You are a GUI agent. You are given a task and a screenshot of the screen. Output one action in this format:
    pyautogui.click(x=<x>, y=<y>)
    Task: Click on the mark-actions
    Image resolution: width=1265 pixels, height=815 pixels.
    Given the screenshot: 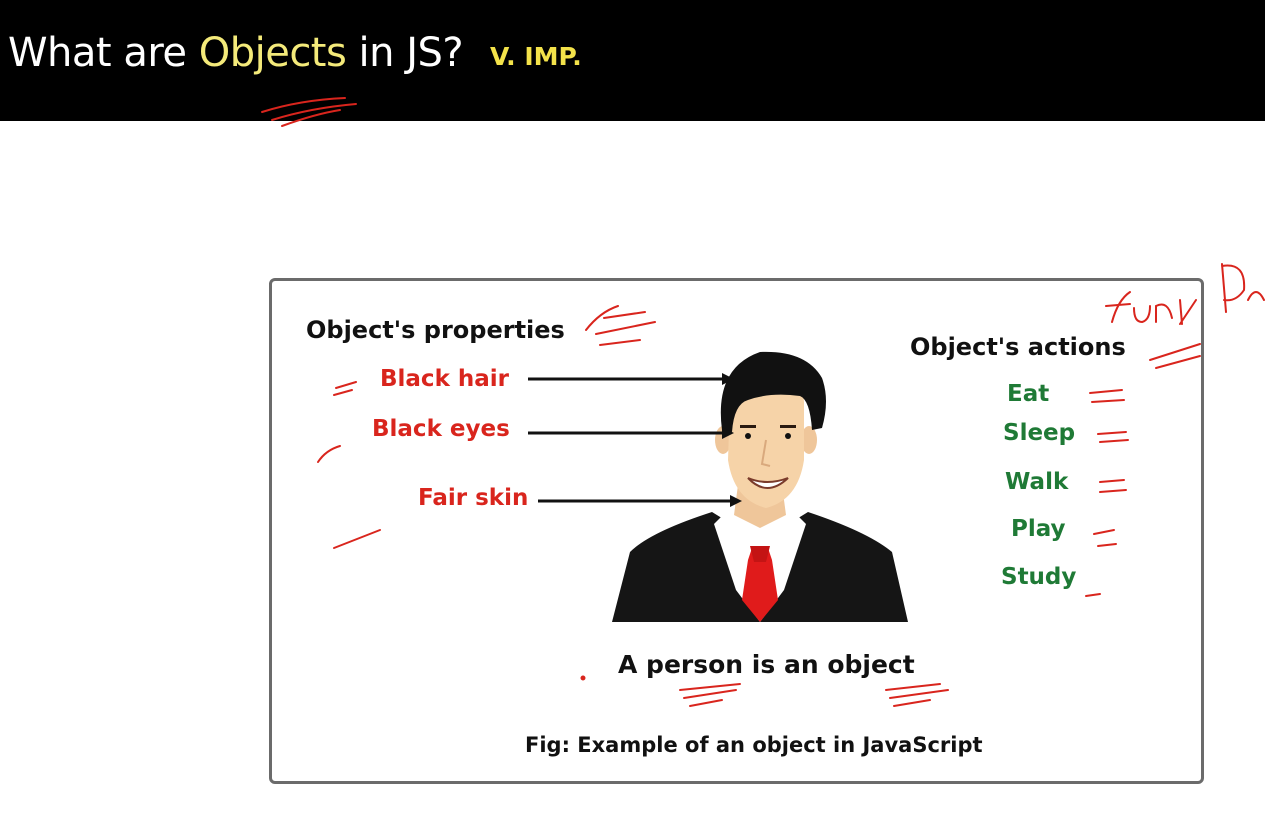 What is the action you would take?
    pyautogui.click(x=1175, y=356)
    